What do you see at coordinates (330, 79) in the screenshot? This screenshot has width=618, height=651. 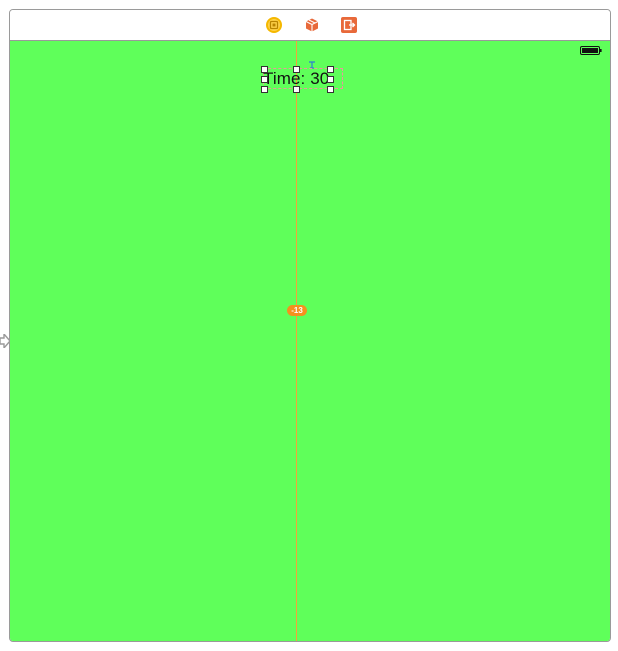 I see `resize-handle-right` at bounding box center [330, 79].